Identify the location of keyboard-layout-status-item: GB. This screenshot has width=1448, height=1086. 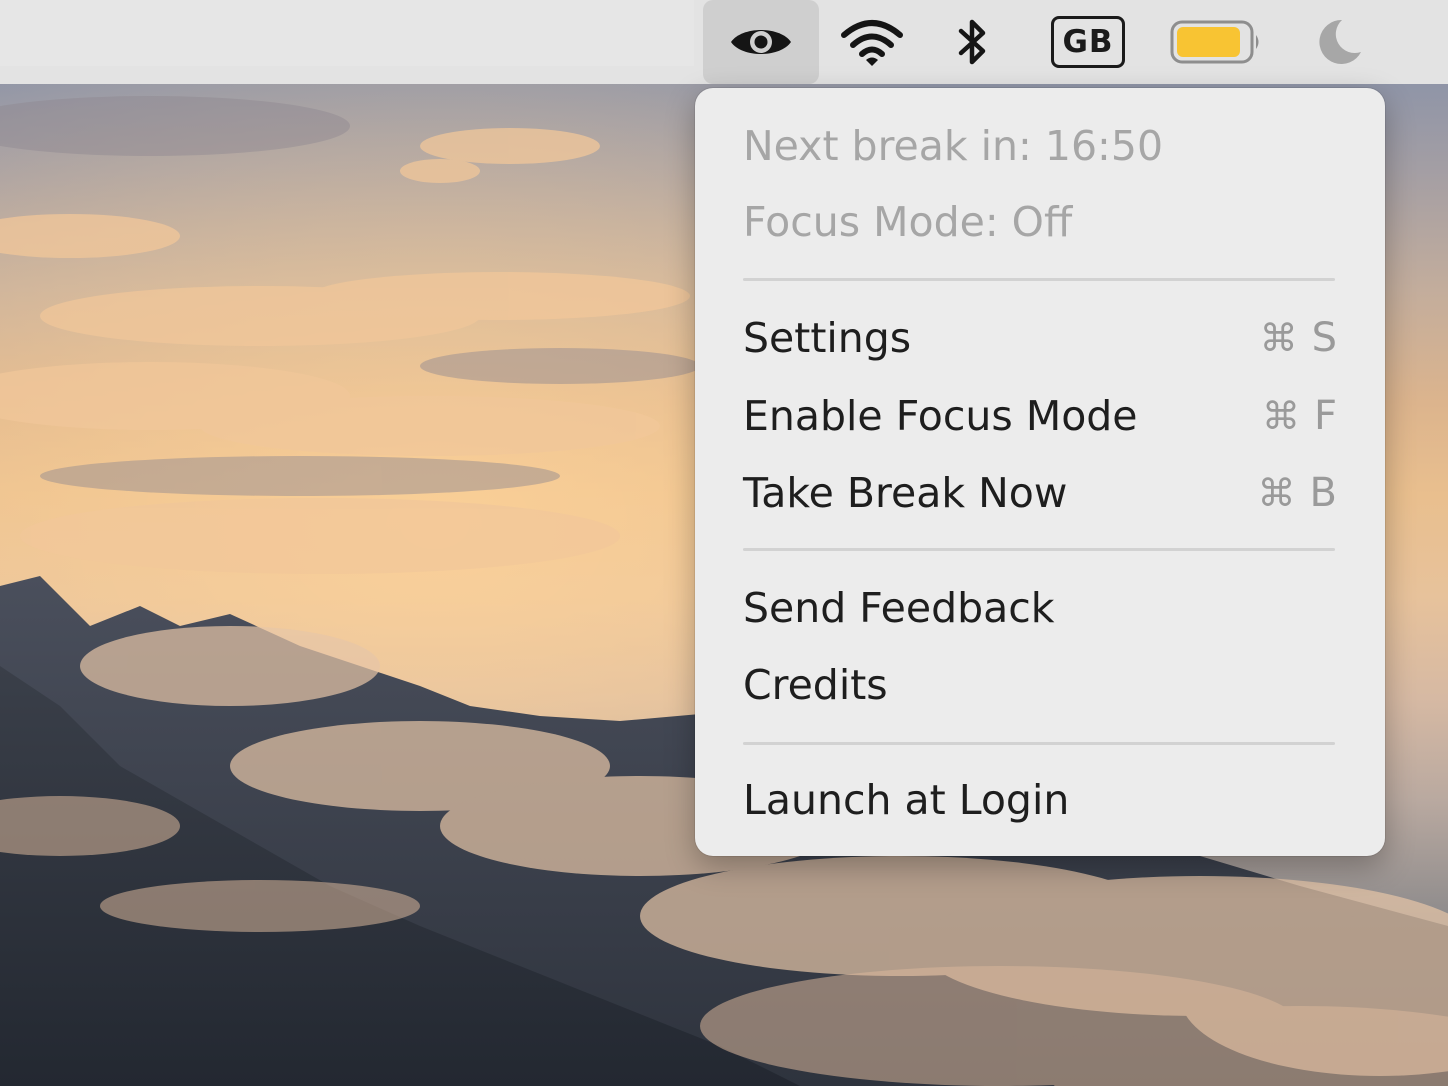
(1088, 42).